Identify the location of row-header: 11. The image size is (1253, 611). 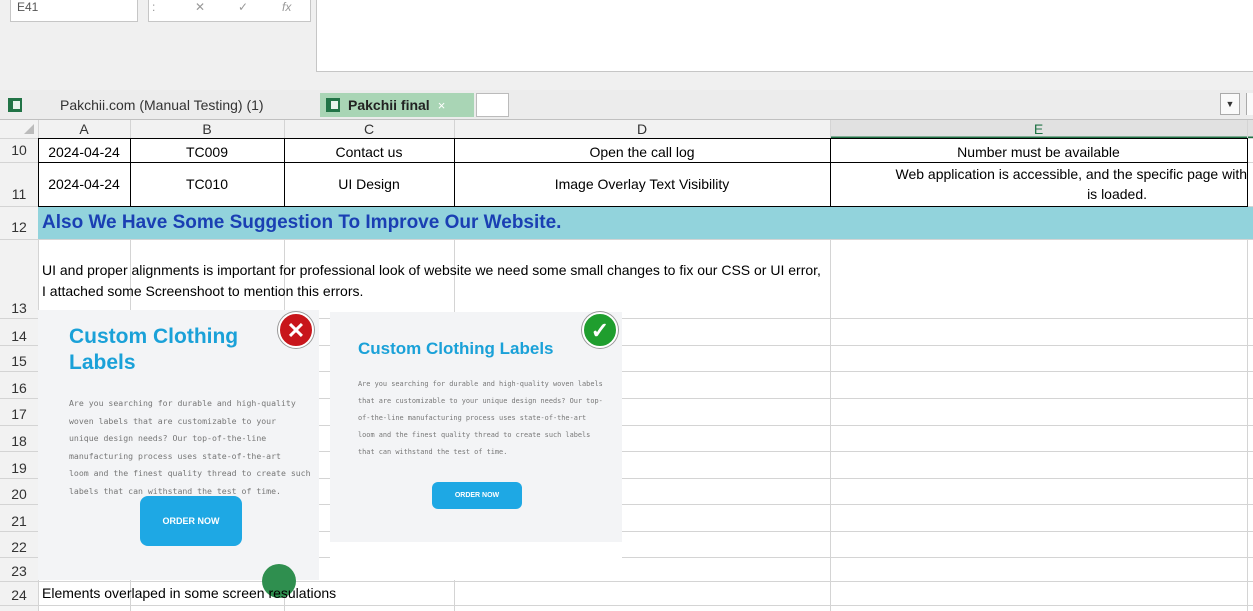
(19, 194).